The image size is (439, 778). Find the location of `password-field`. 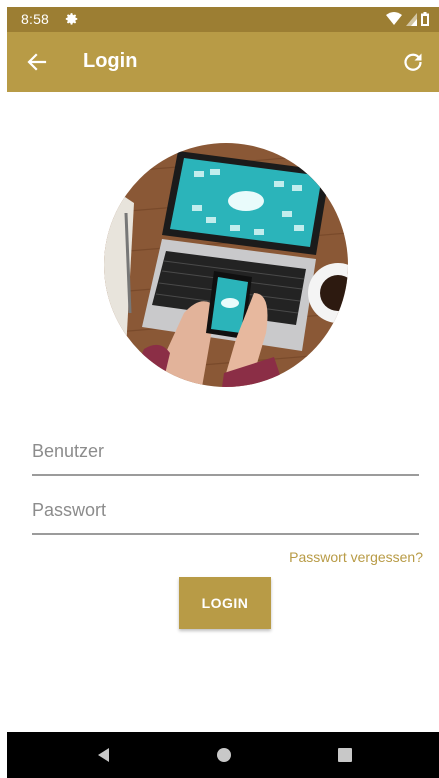

password-field is located at coordinates (225, 513).